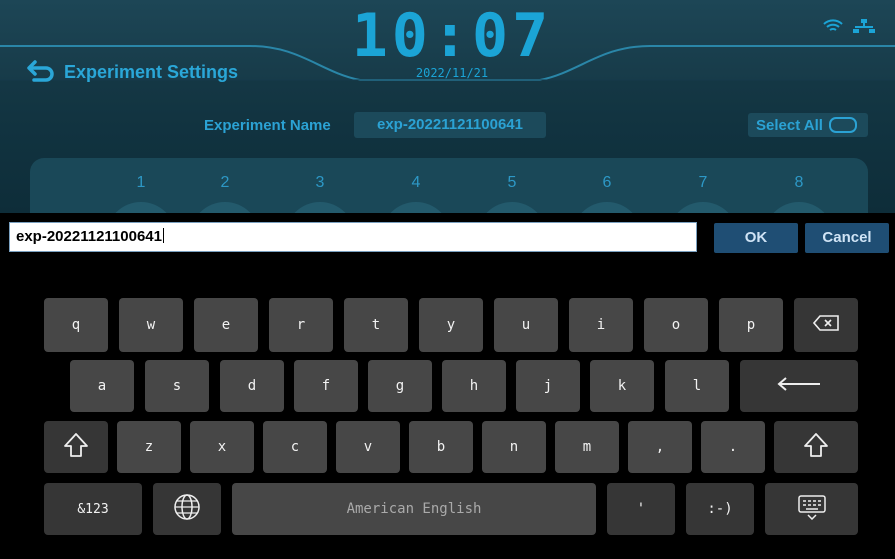  What do you see at coordinates (451, 325) in the screenshot?
I see `key-y: y` at bounding box center [451, 325].